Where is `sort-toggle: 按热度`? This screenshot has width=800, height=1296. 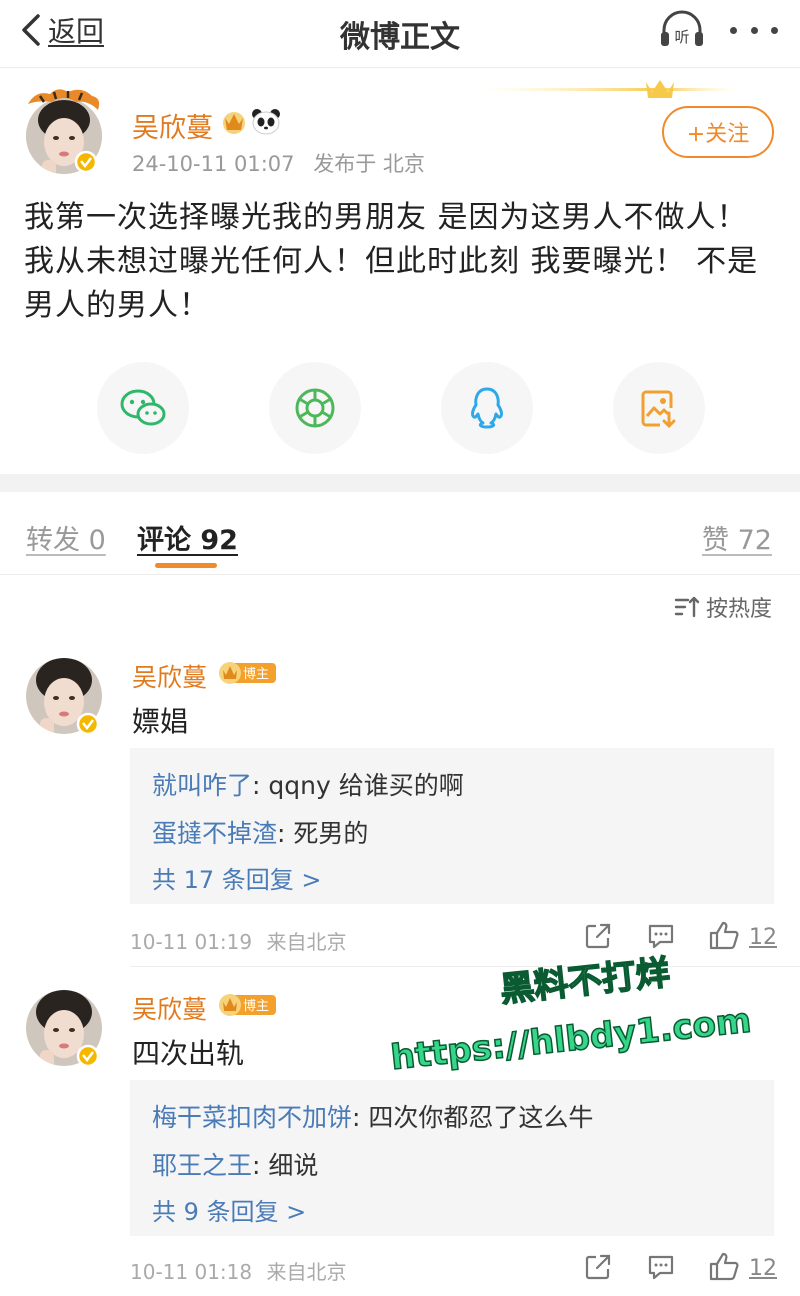
sort-toggle: 按热度 is located at coordinates (723, 607).